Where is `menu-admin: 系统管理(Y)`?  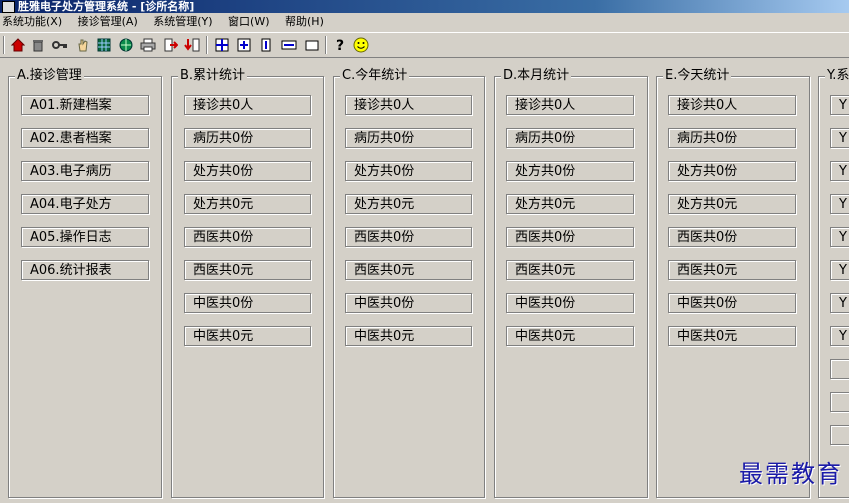 menu-admin: 系统管理(Y) is located at coordinates (182, 21).